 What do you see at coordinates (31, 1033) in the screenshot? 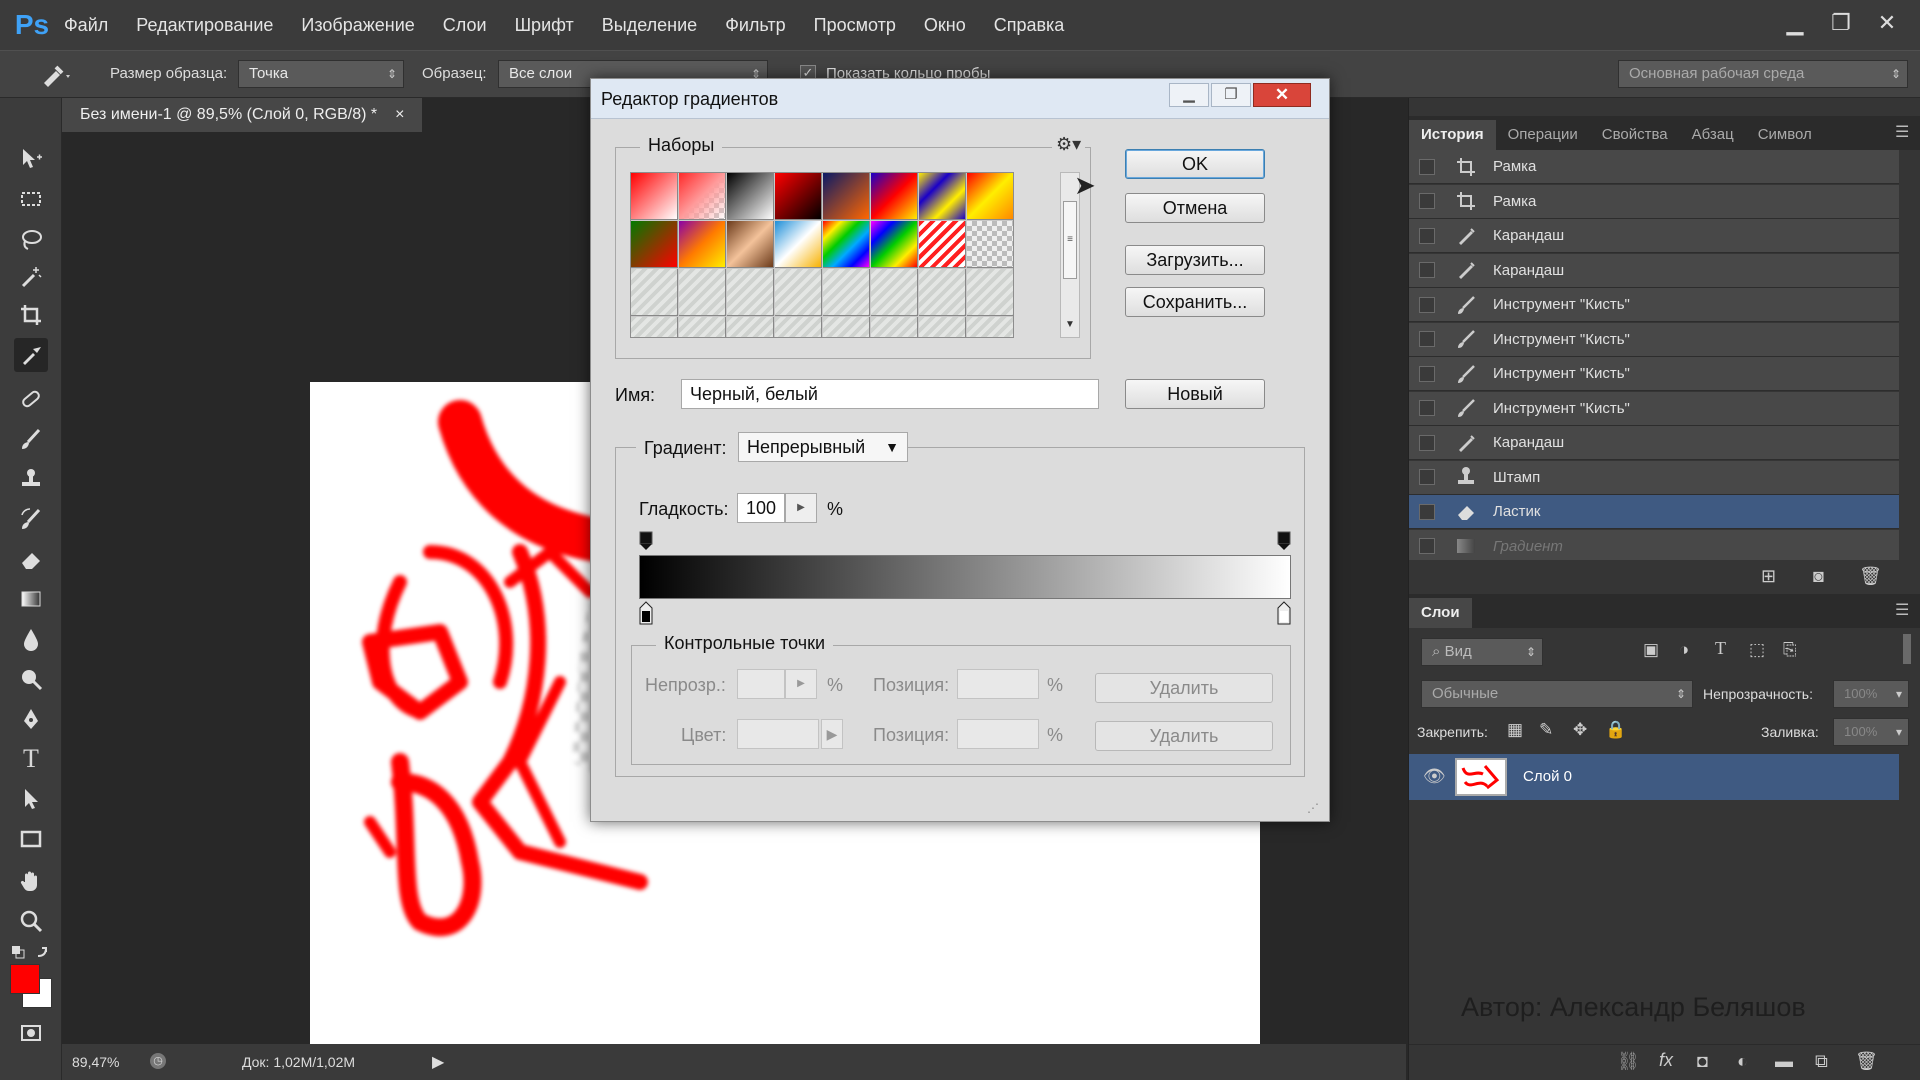
I see `quick-mask-icon` at bounding box center [31, 1033].